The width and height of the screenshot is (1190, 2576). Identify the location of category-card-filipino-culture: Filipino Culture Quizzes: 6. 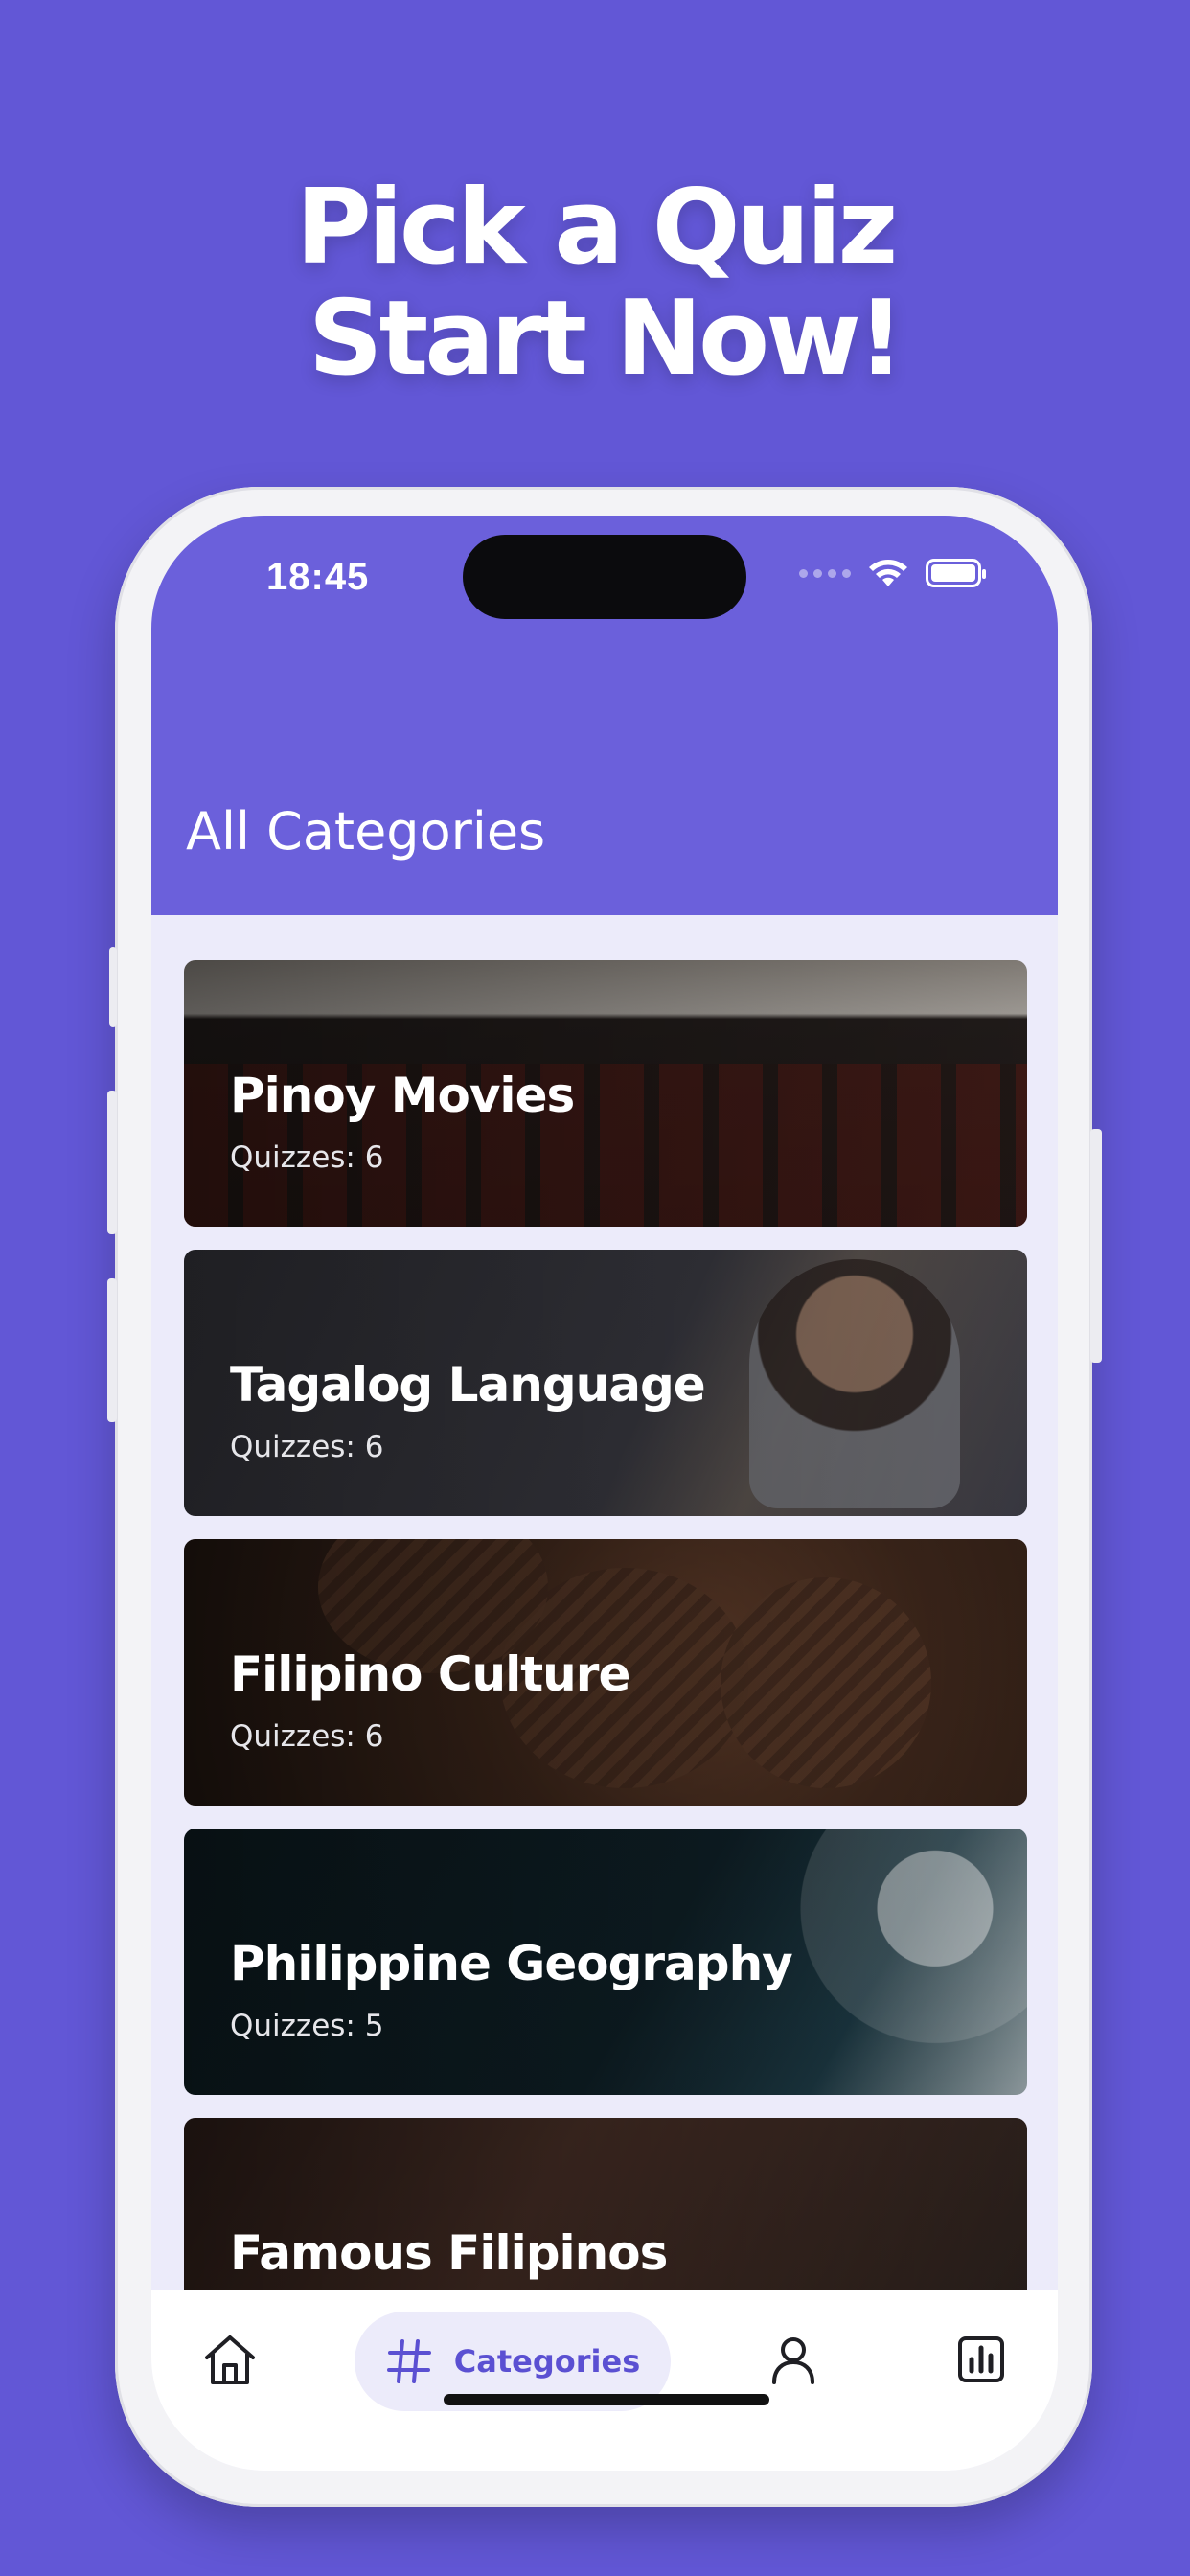
(606, 1672).